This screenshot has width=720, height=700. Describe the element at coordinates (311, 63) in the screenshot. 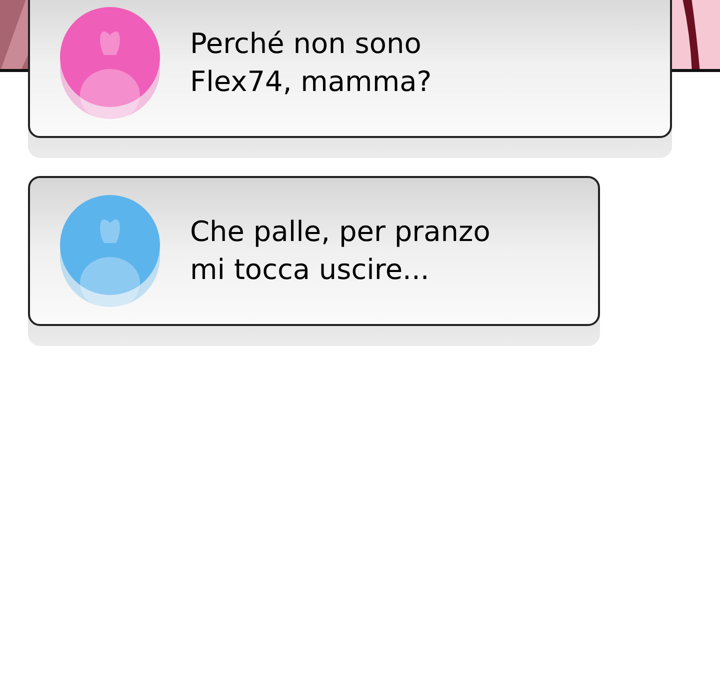

I see `message-text: Perché non sono Flex74, mamma?` at that location.